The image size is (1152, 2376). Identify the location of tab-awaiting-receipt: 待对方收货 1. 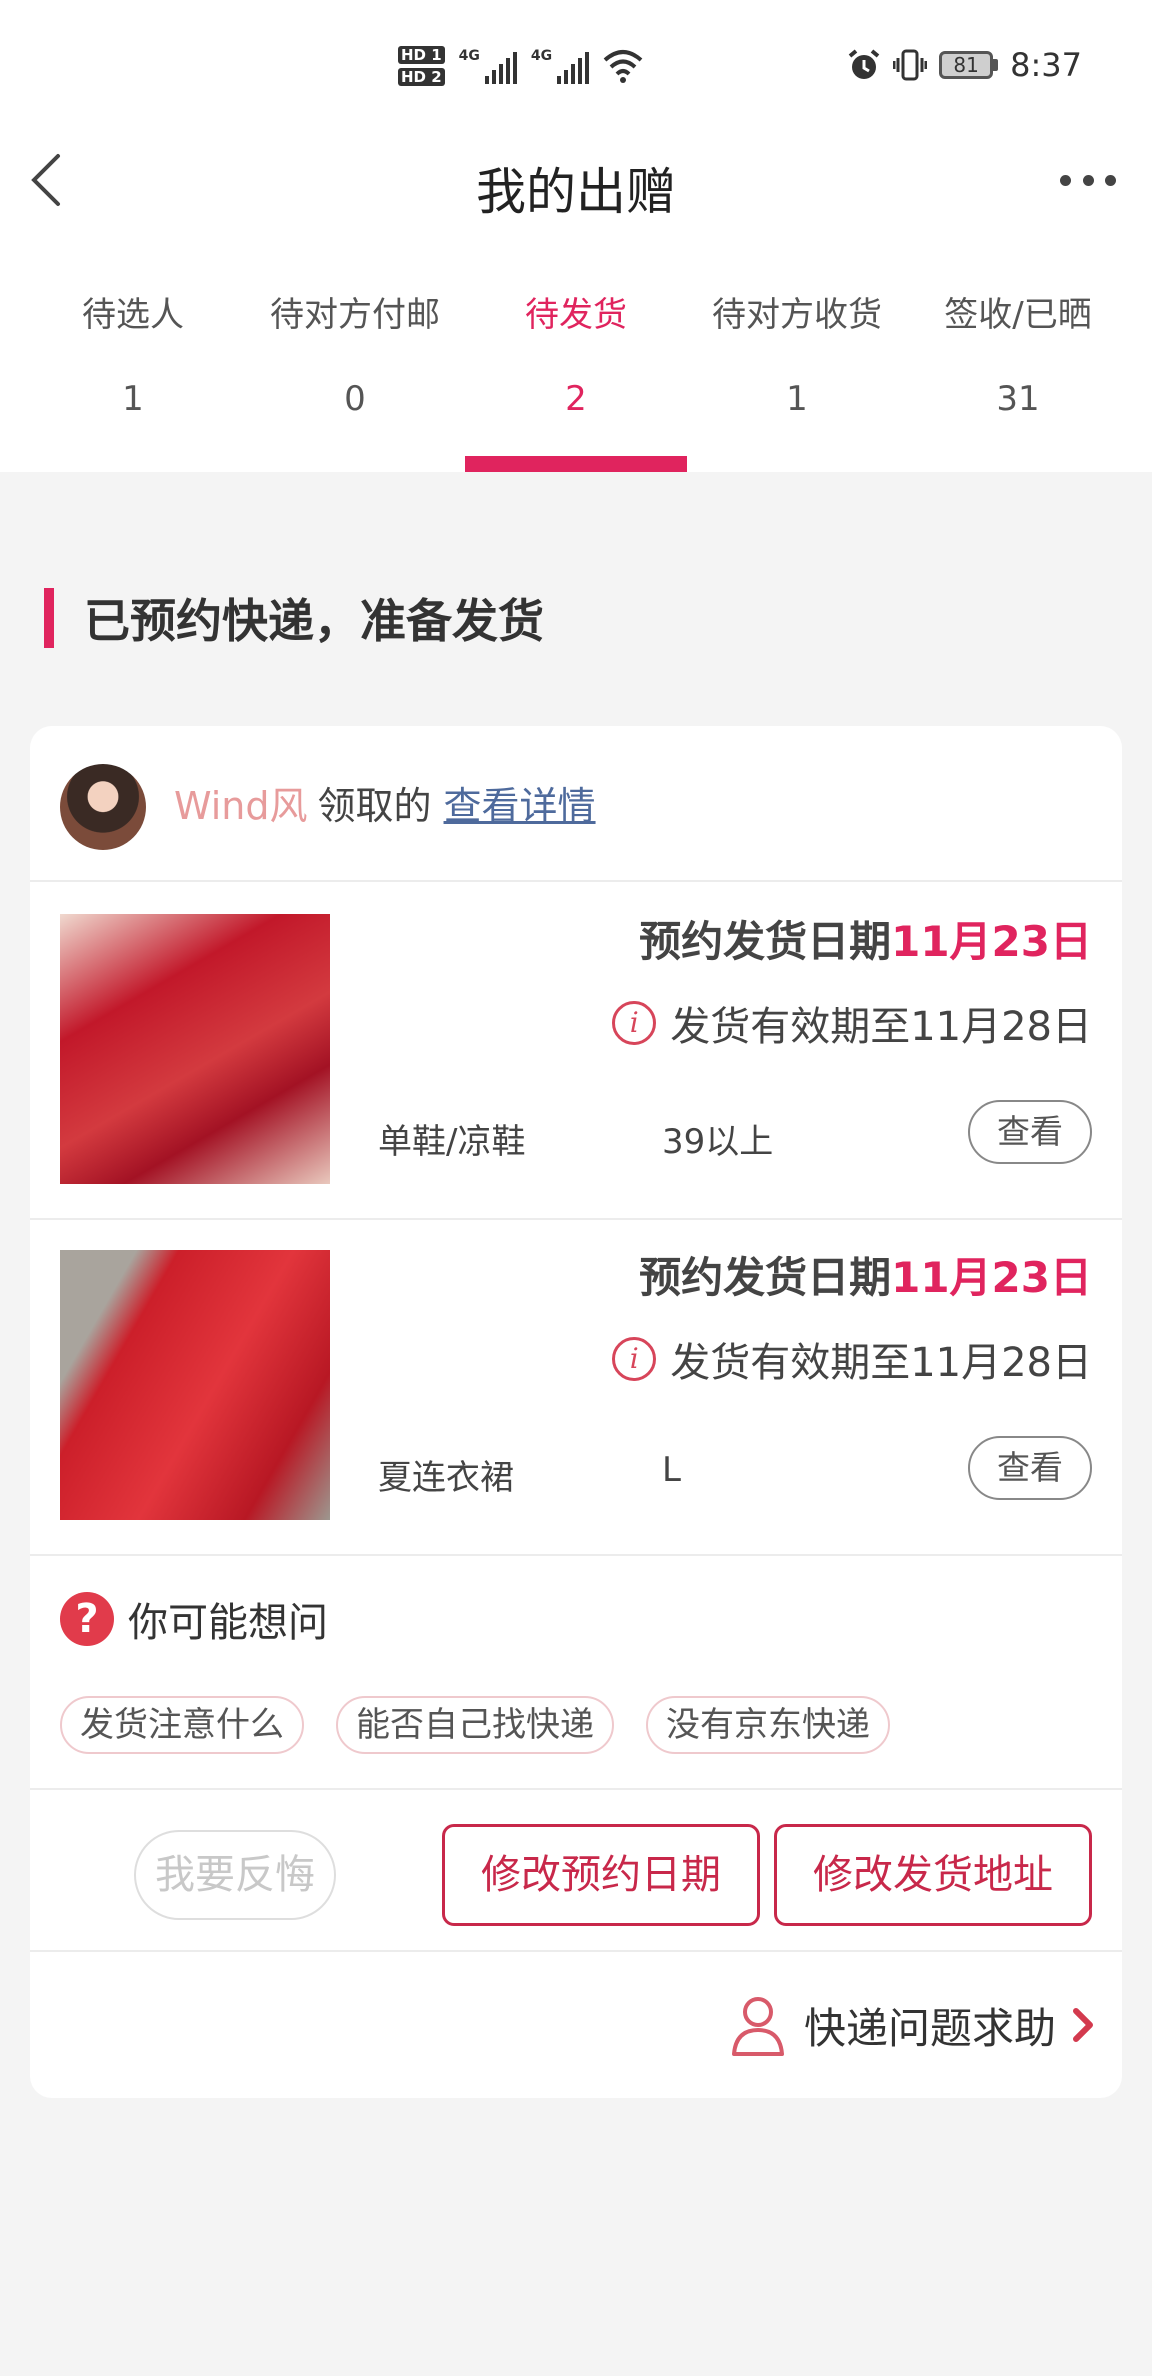
(797, 381).